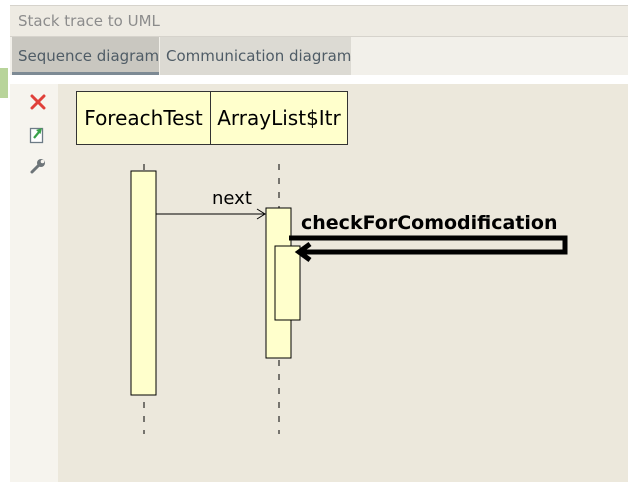 The height and width of the screenshot is (482, 628). Describe the element at coordinates (255, 56) in the screenshot. I see `tab-communication-diagram: Communication diagram` at that location.